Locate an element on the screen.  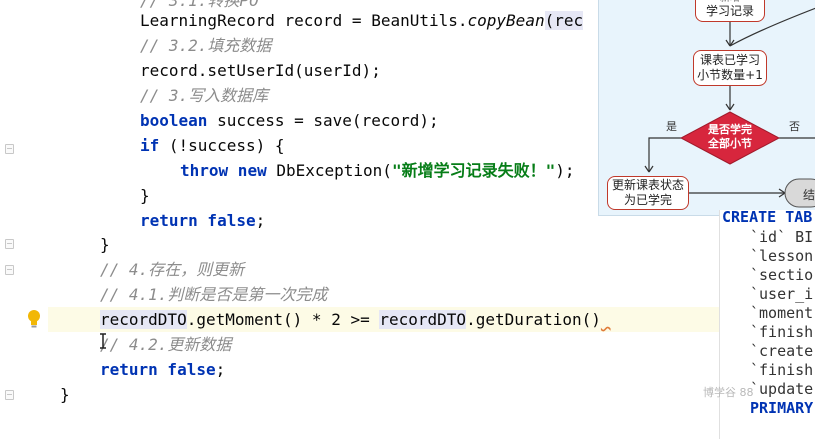
sql-col: `lesson is located at coordinates (782, 256).